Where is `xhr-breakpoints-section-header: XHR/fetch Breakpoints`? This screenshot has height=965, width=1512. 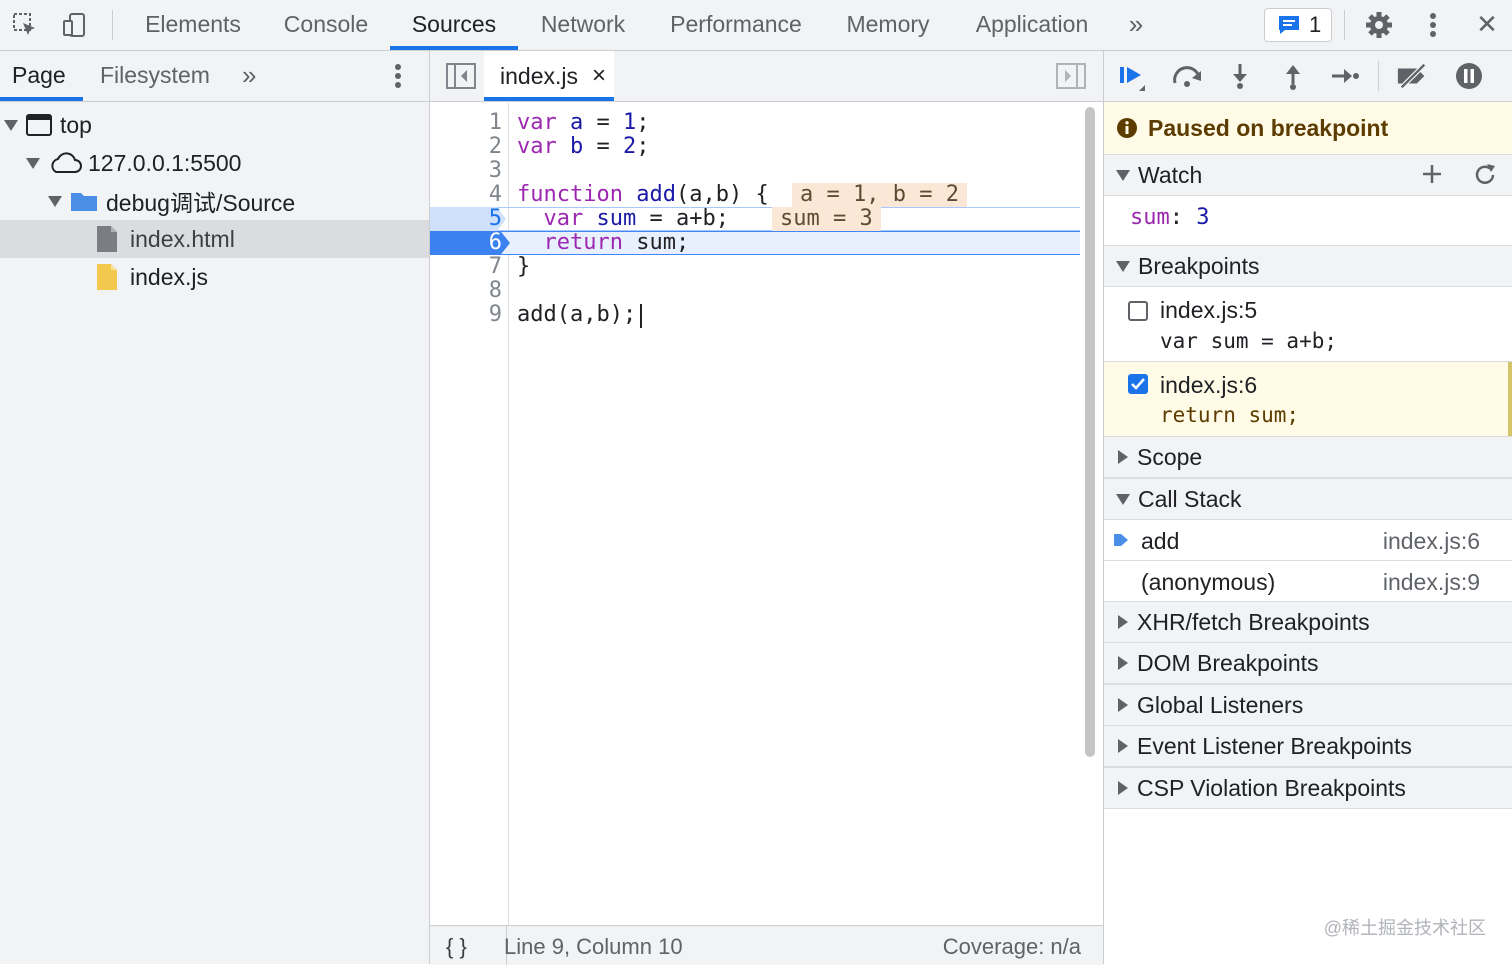 xhr-breakpoints-section-header: XHR/fetch Breakpoints is located at coordinates (1308, 622).